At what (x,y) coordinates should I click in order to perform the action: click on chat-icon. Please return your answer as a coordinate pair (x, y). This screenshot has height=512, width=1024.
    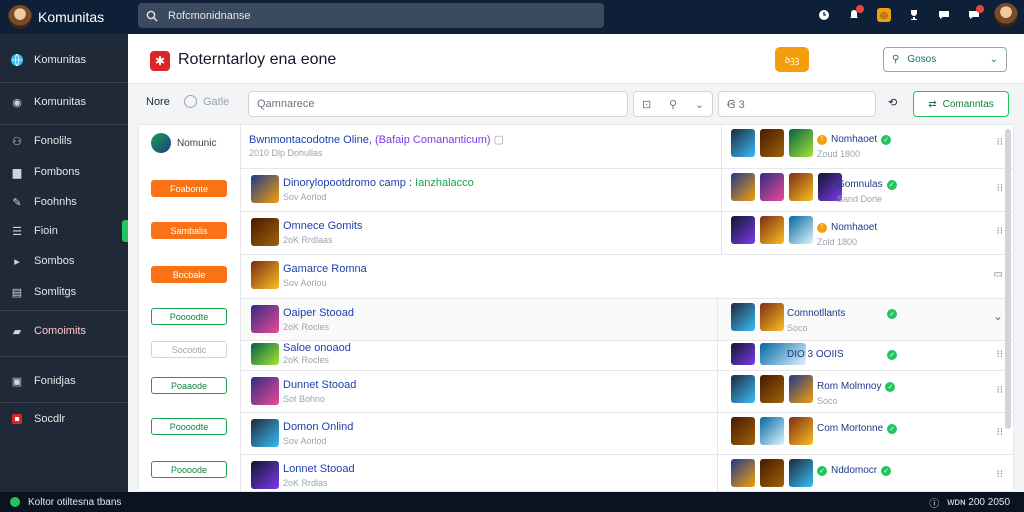
    Looking at the image, I should click on (944, 15).